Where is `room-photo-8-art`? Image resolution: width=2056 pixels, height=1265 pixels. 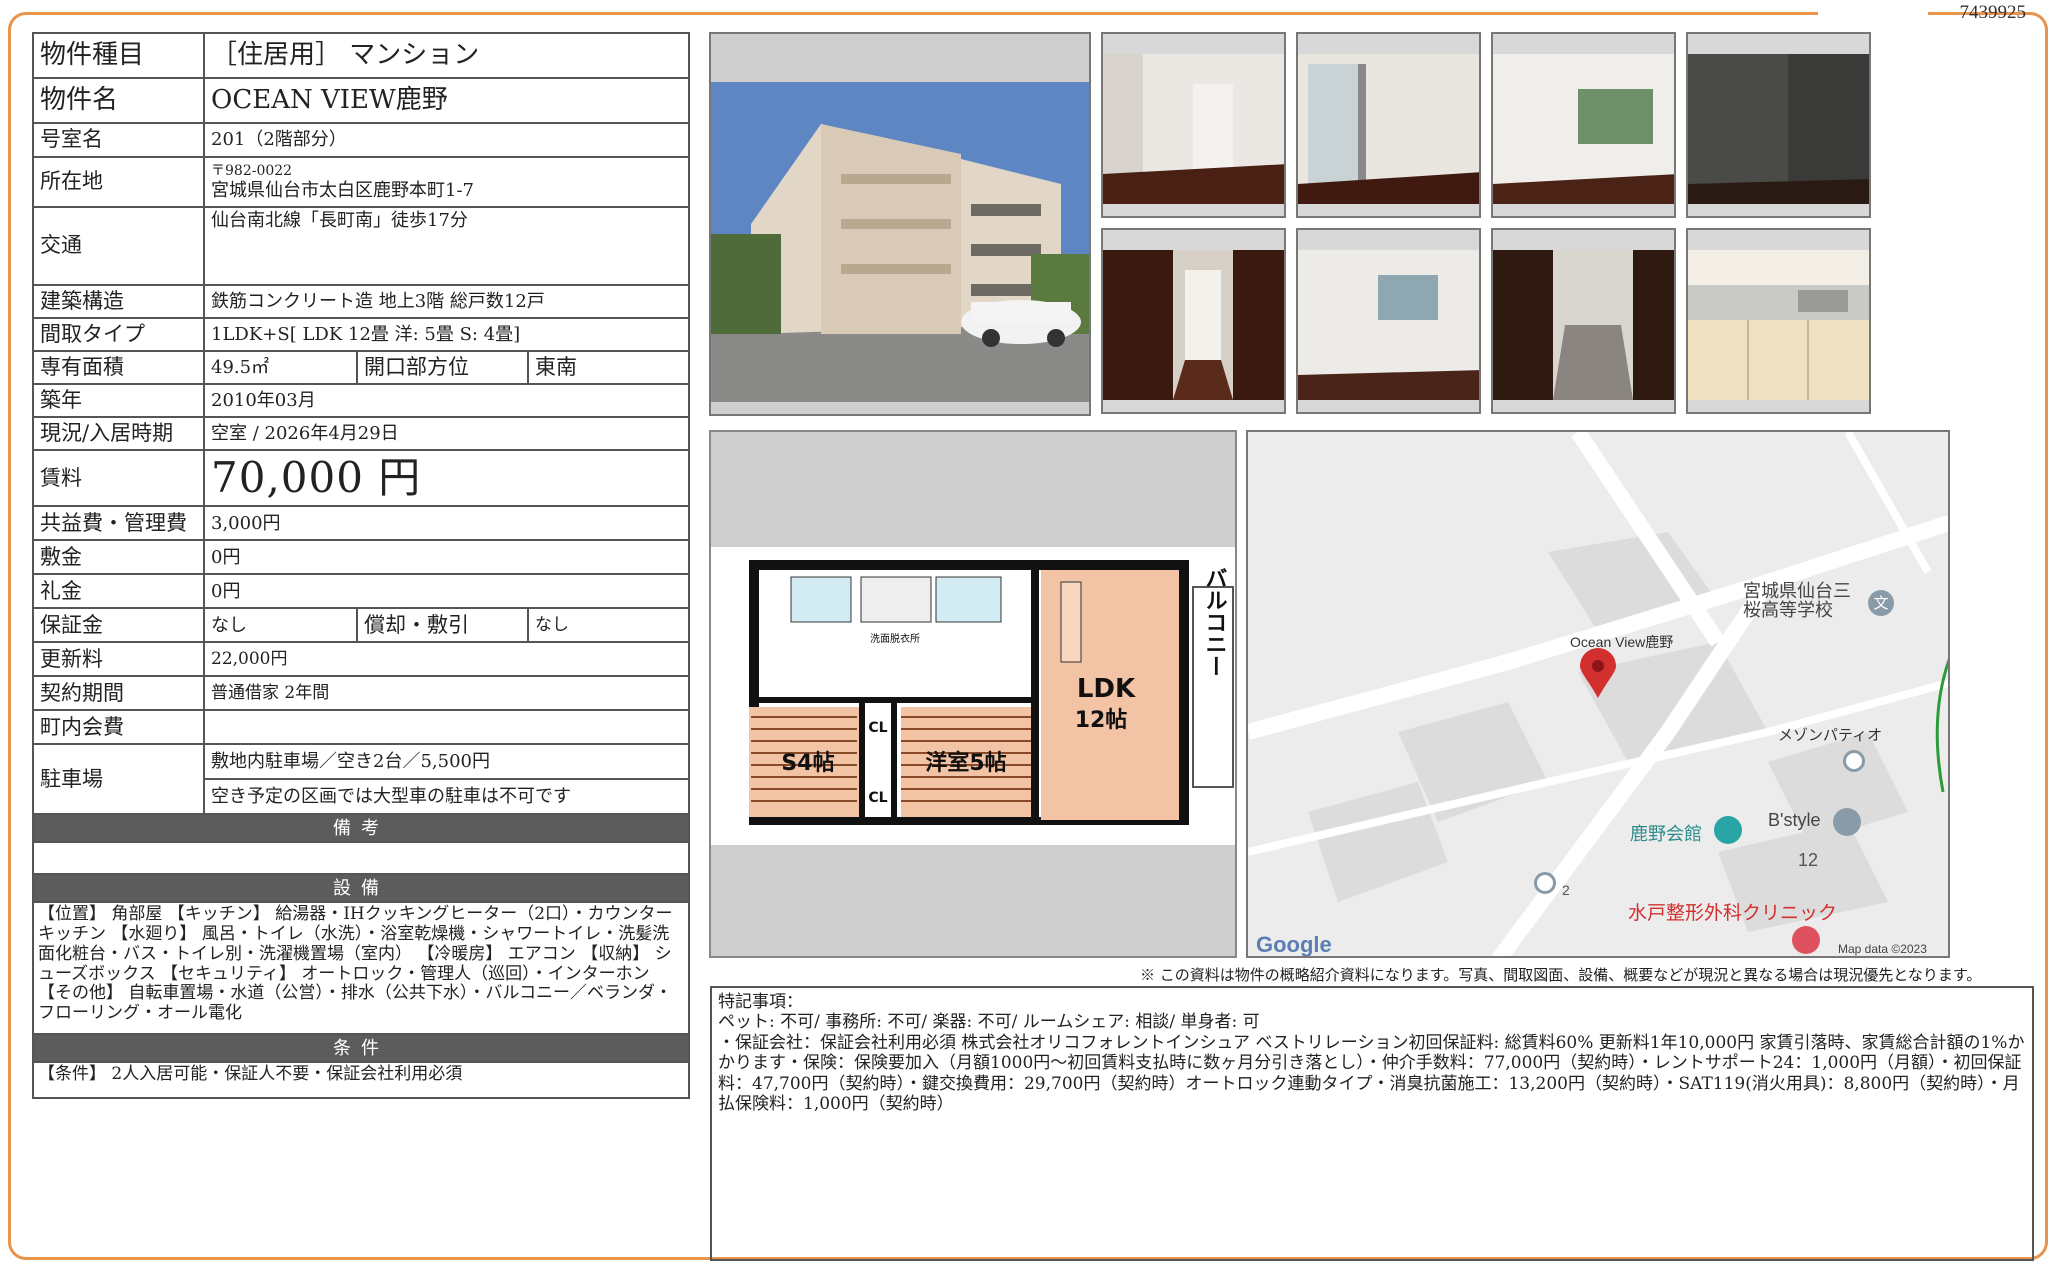 room-photo-8-art is located at coordinates (1778, 325).